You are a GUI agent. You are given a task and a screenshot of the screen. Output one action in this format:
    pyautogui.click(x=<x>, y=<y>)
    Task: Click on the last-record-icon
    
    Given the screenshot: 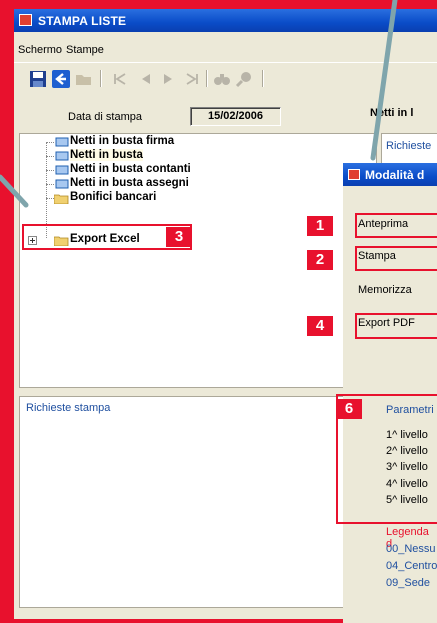 What is the action you would take?
    pyautogui.click(x=192, y=79)
    